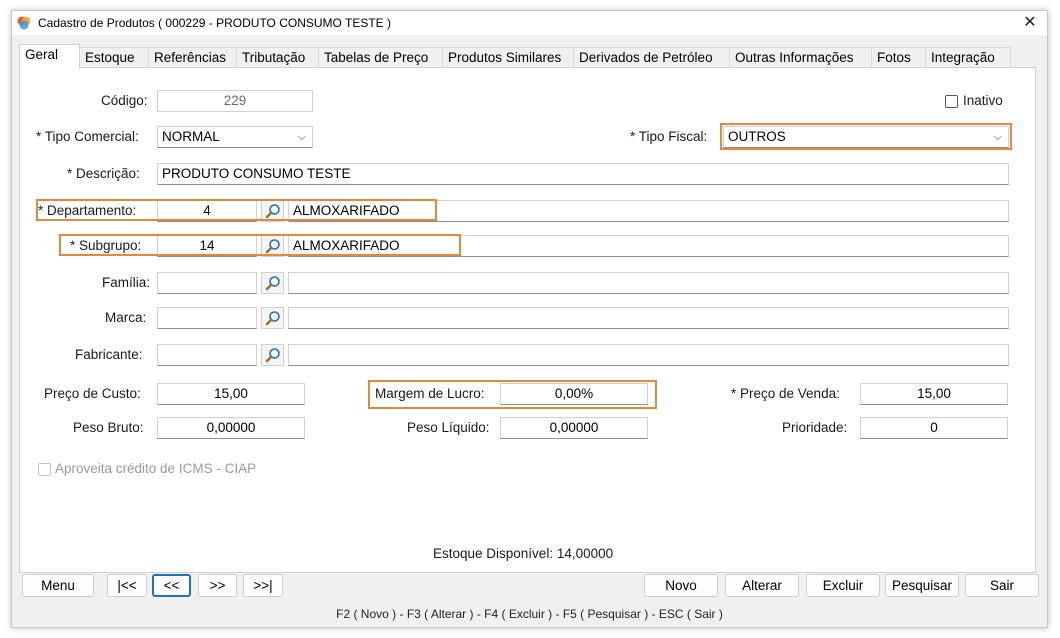 The image size is (1060, 638). Describe the element at coordinates (126, 282) in the screenshot. I see `familia-label: Família:` at that location.